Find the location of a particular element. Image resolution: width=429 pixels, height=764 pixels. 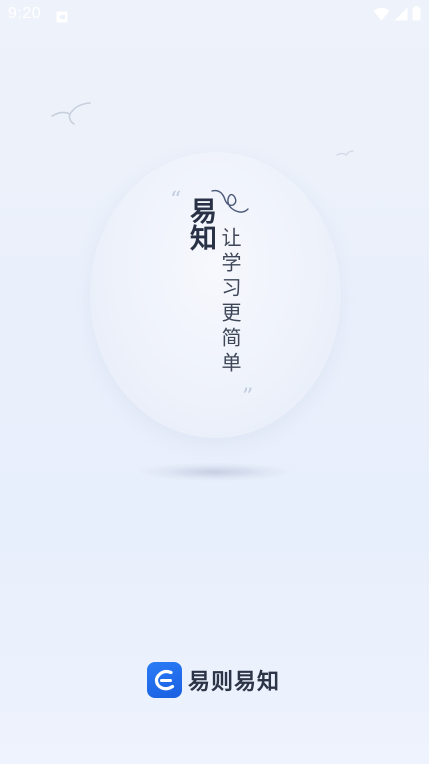

app-name: 易则易知 is located at coordinates (234, 682).